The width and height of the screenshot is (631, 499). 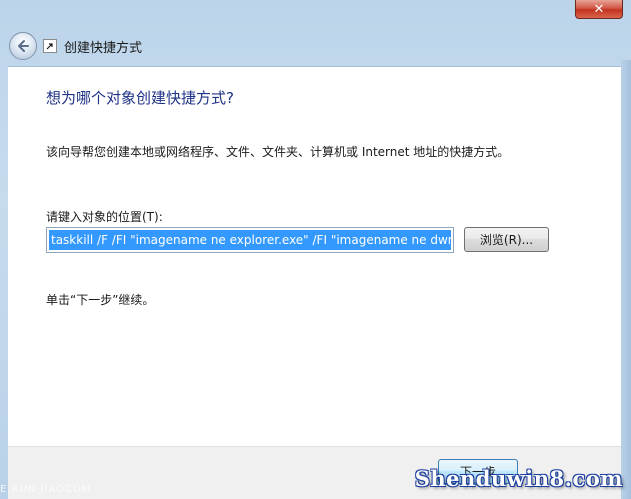 What do you see at coordinates (140, 98) in the screenshot?
I see `wizard-heading: 想为哪个对象创建快捷方式?` at bounding box center [140, 98].